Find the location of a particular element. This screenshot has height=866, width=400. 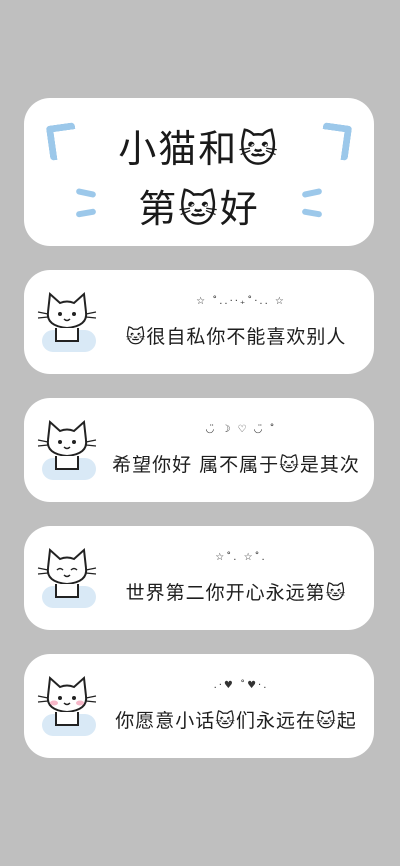

decoration-symbols: ☆ ˚..·‧₊˚‧.. ☆ is located at coordinates (241, 301).